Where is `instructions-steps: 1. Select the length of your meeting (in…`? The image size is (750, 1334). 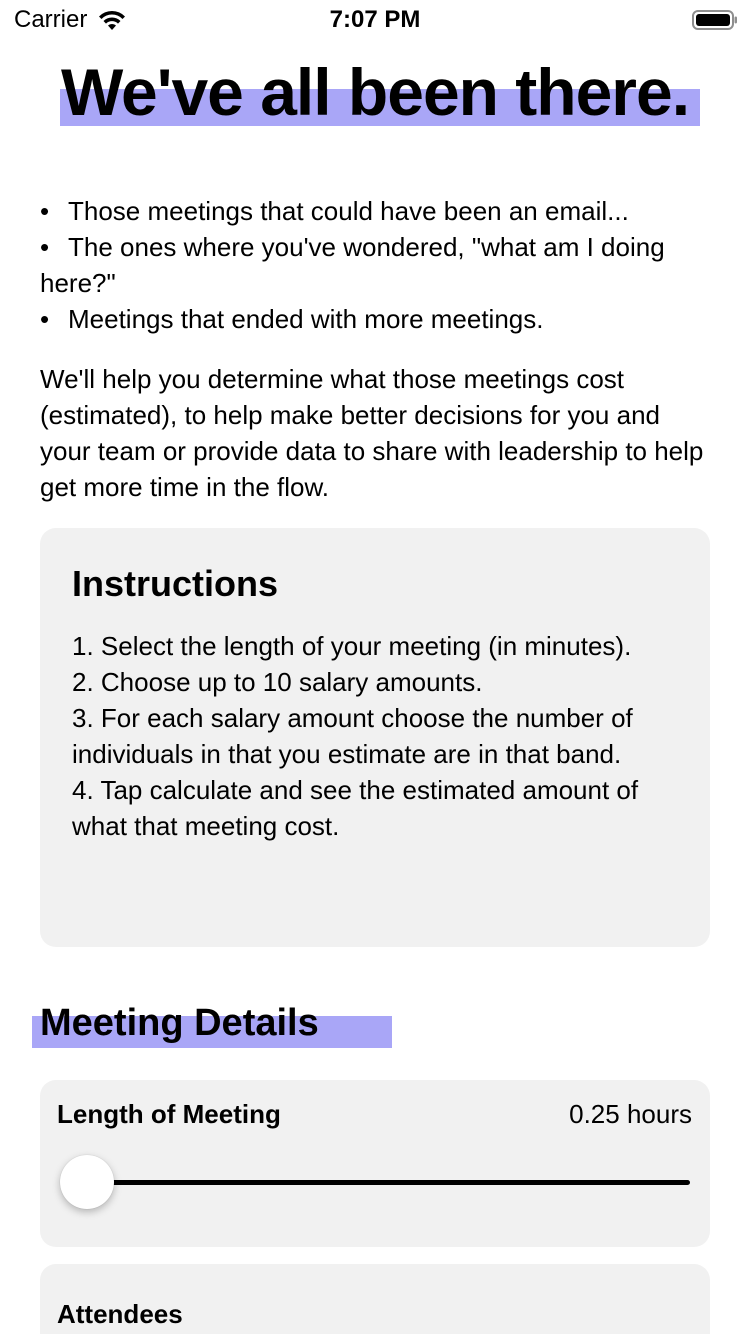
instructions-steps: 1. Select the length of your meeting (in… is located at coordinates (382, 736).